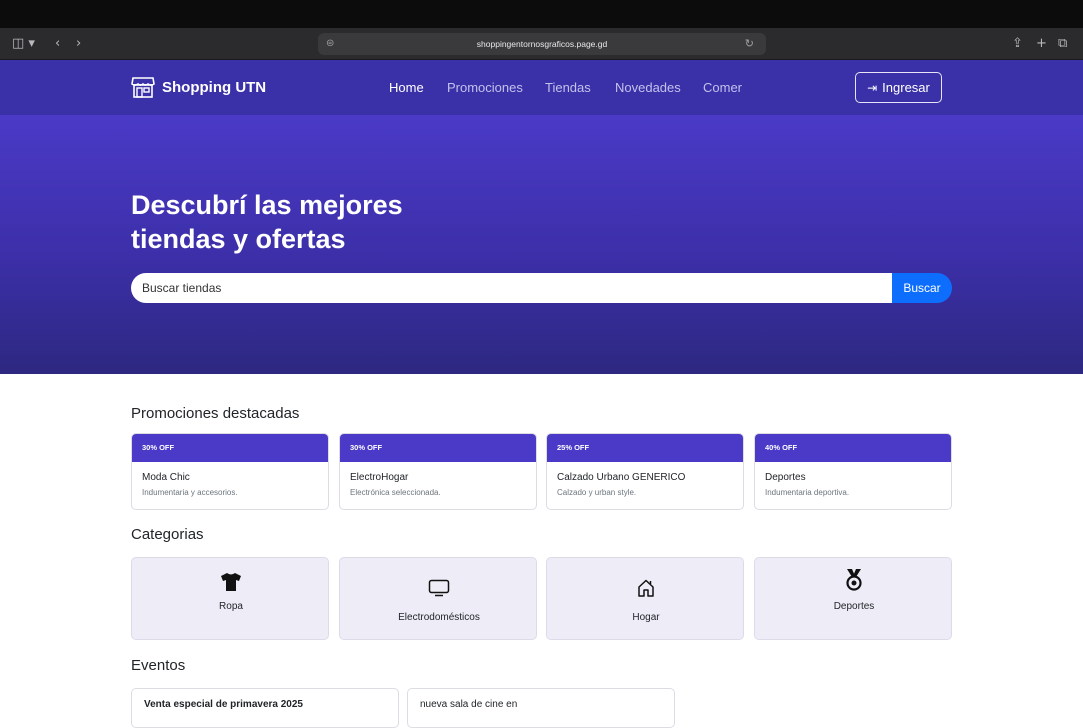  I want to click on promo-name: Calzado Urbano GENERICO, so click(621, 477).